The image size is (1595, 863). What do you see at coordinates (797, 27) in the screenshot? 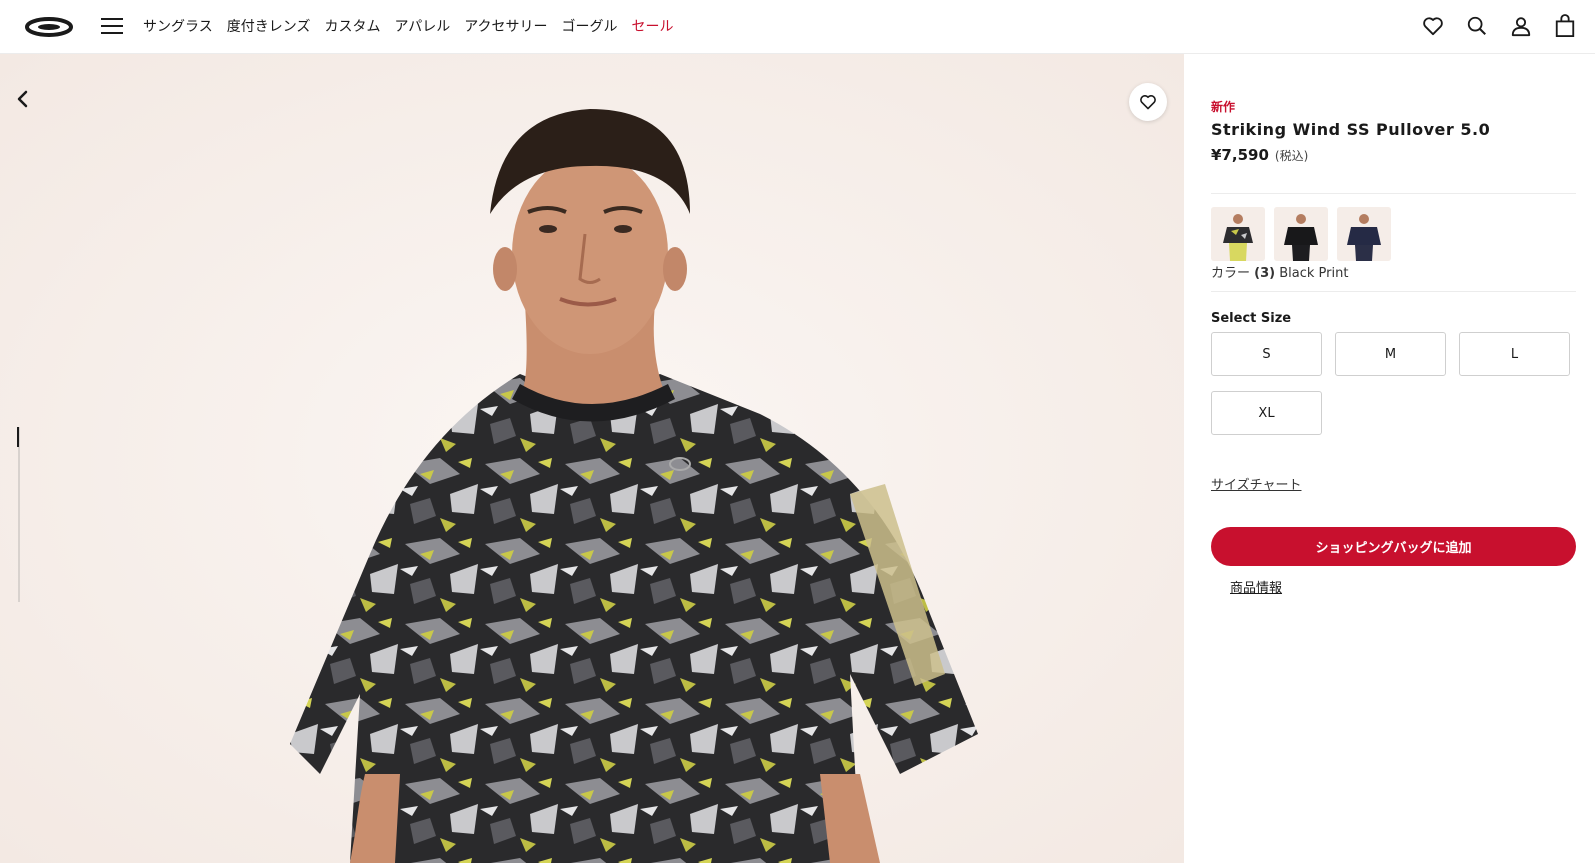
I see `site-header: サングラス 度付きレンズ カスタム アパレル アクセサリー ゴーグル セール` at bounding box center [797, 27].